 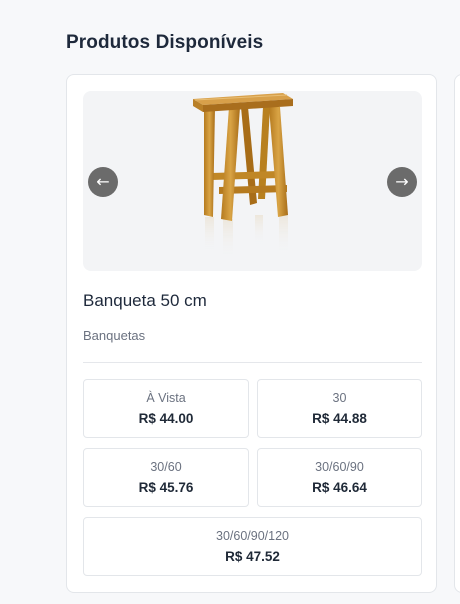 I want to click on carousel-next-button: →, so click(x=402, y=182).